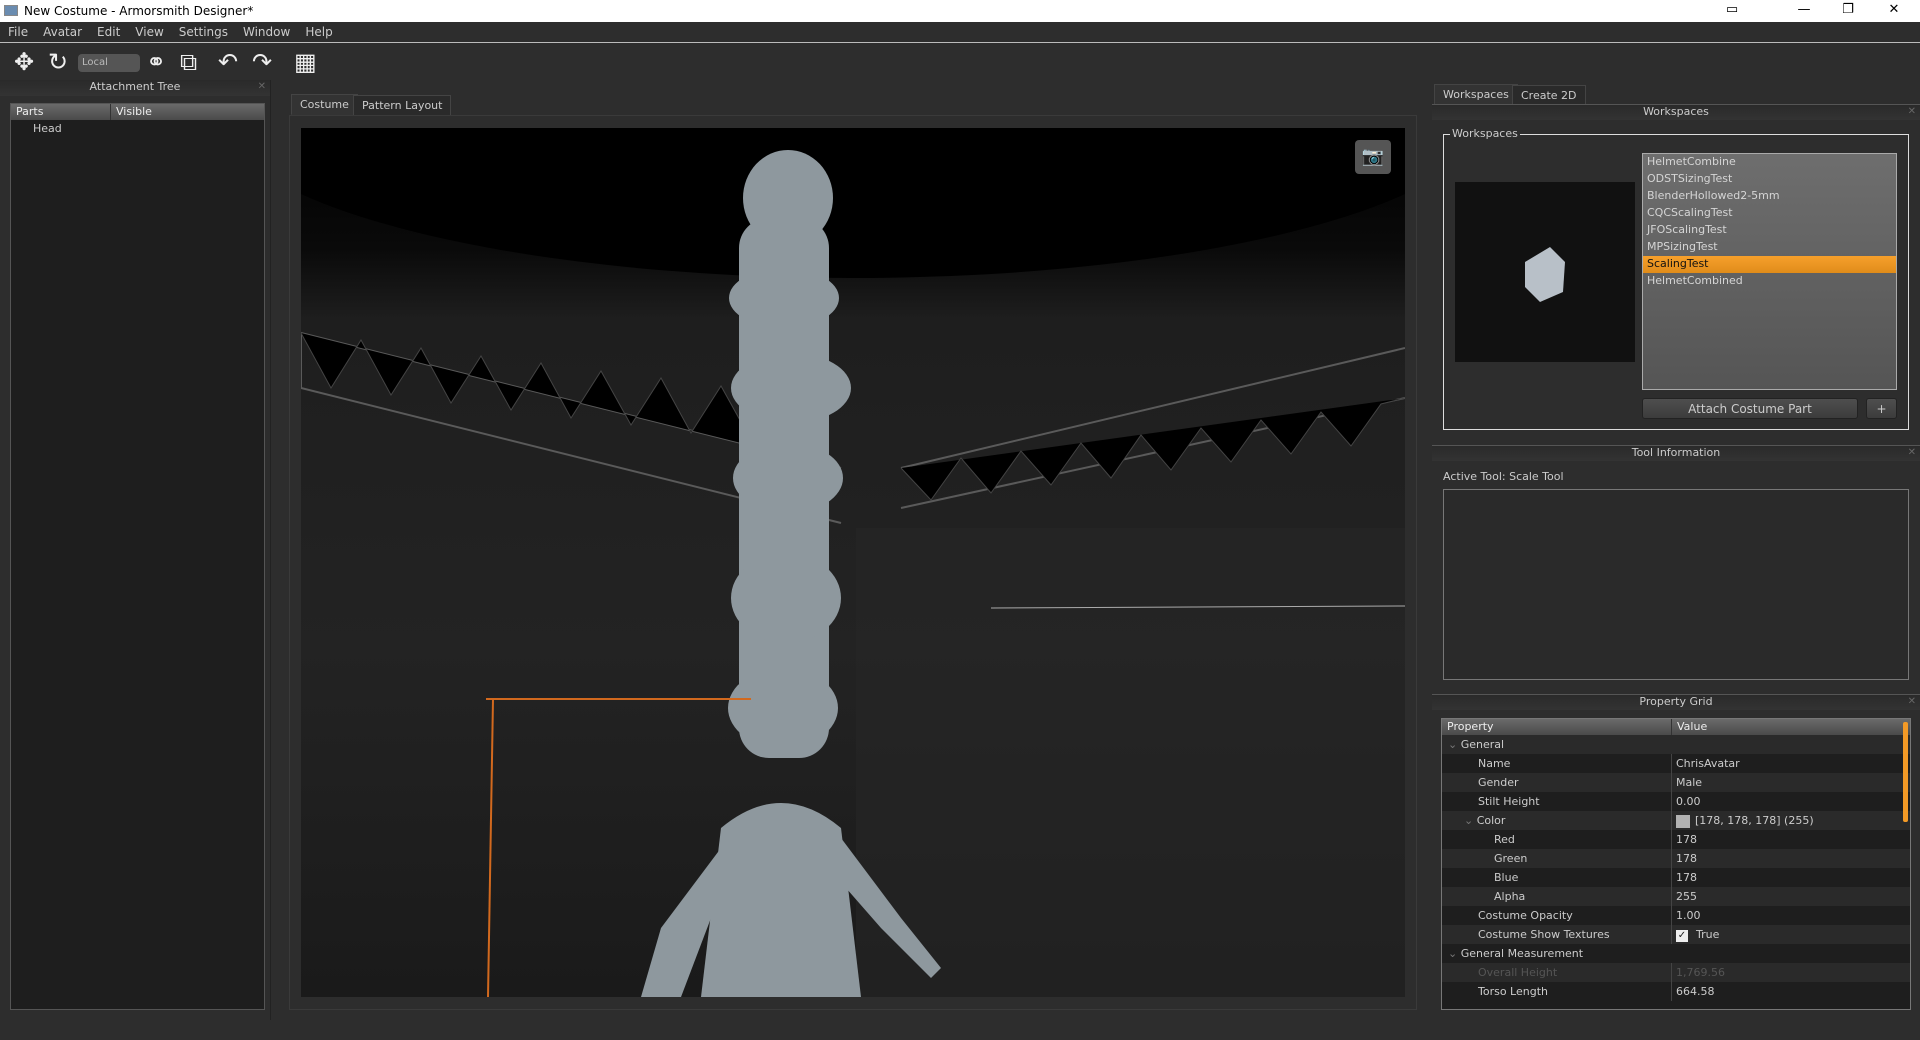 The width and height of the screenshot is (1920, 1040). Describe the element at coordinates (1504, 839) in the screenshot. I see `property-name: Red` at that location.